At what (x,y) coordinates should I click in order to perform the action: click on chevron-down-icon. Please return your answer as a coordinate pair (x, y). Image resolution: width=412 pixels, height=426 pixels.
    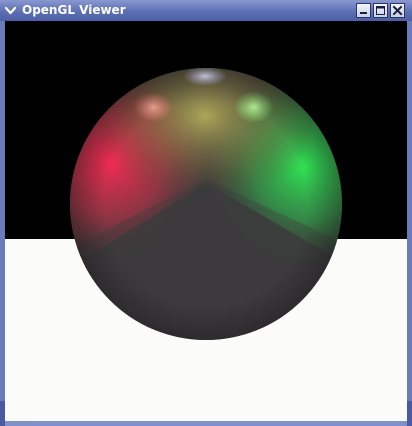
    Looking at the image, I should click on (10, 10).